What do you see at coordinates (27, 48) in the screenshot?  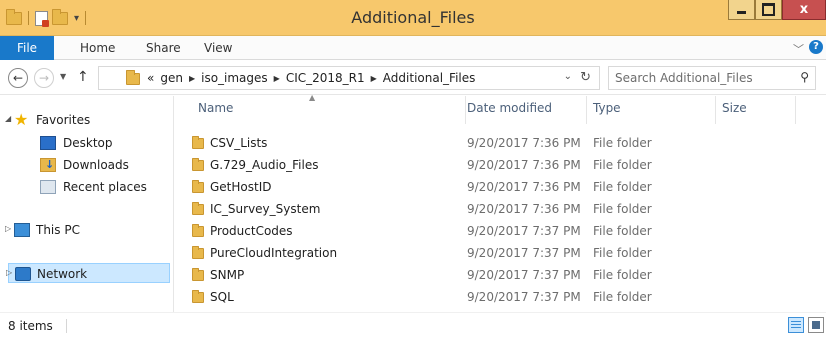 I see `tab-file: File` at bounding box center [27, 48].